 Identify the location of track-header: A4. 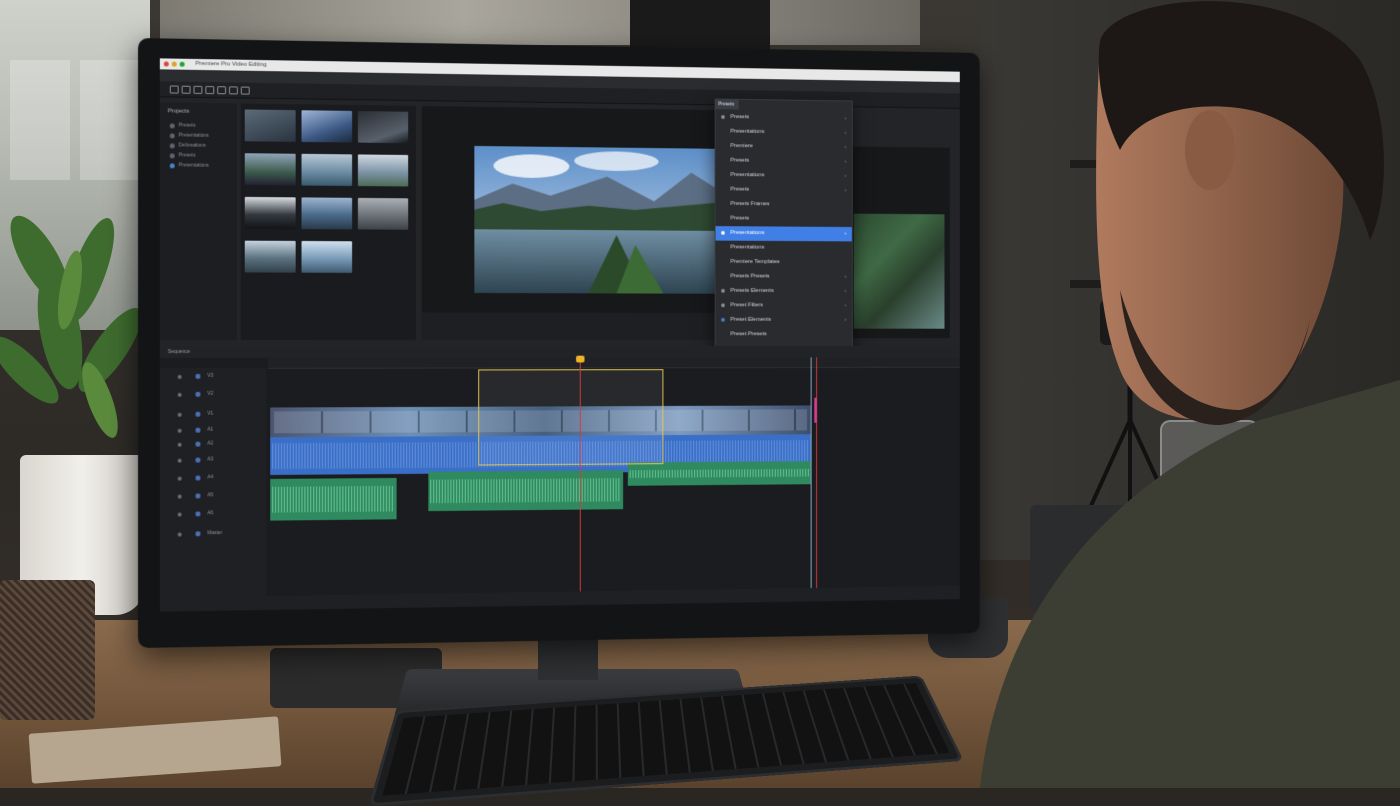
(213, 478).